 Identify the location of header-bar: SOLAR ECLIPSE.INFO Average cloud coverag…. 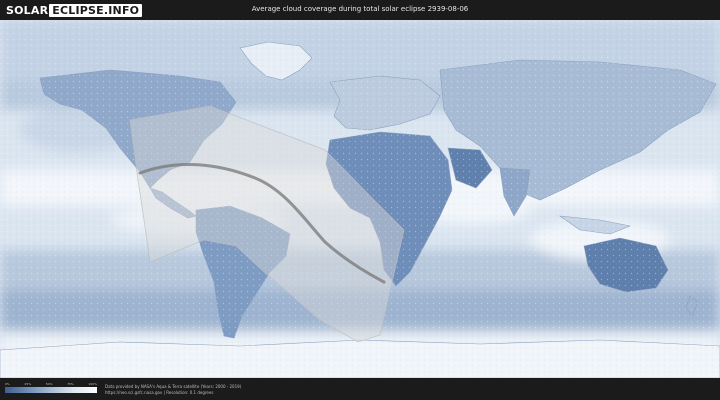
(360, 10).